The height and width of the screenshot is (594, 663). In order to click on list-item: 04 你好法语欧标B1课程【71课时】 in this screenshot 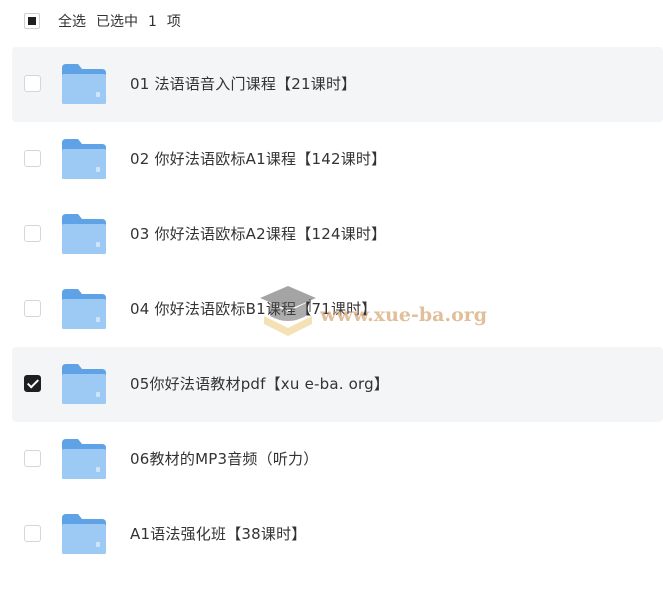, I will do `click(337, 309)`.